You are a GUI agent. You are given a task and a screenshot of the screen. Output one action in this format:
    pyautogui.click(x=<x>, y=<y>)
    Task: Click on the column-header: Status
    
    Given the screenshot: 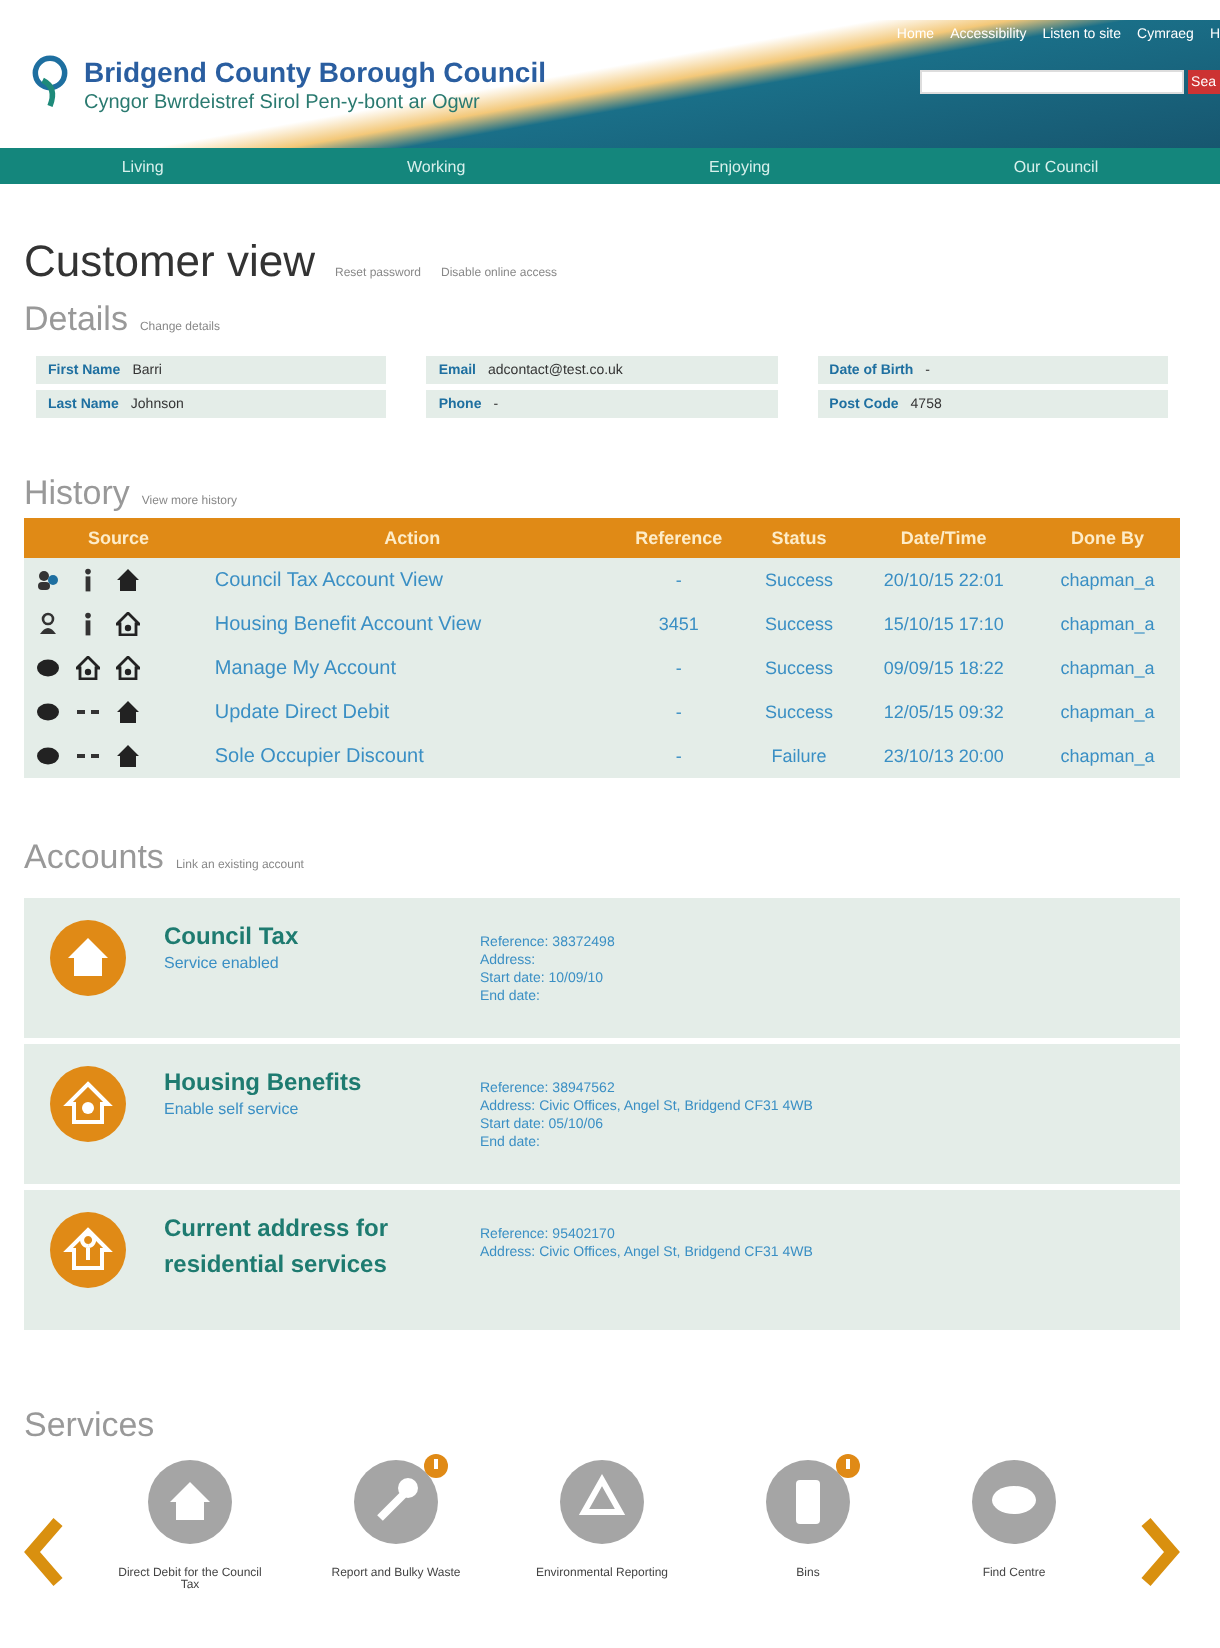 What is the action you would take?
    pyautogui.click(x=799, y=538)
    